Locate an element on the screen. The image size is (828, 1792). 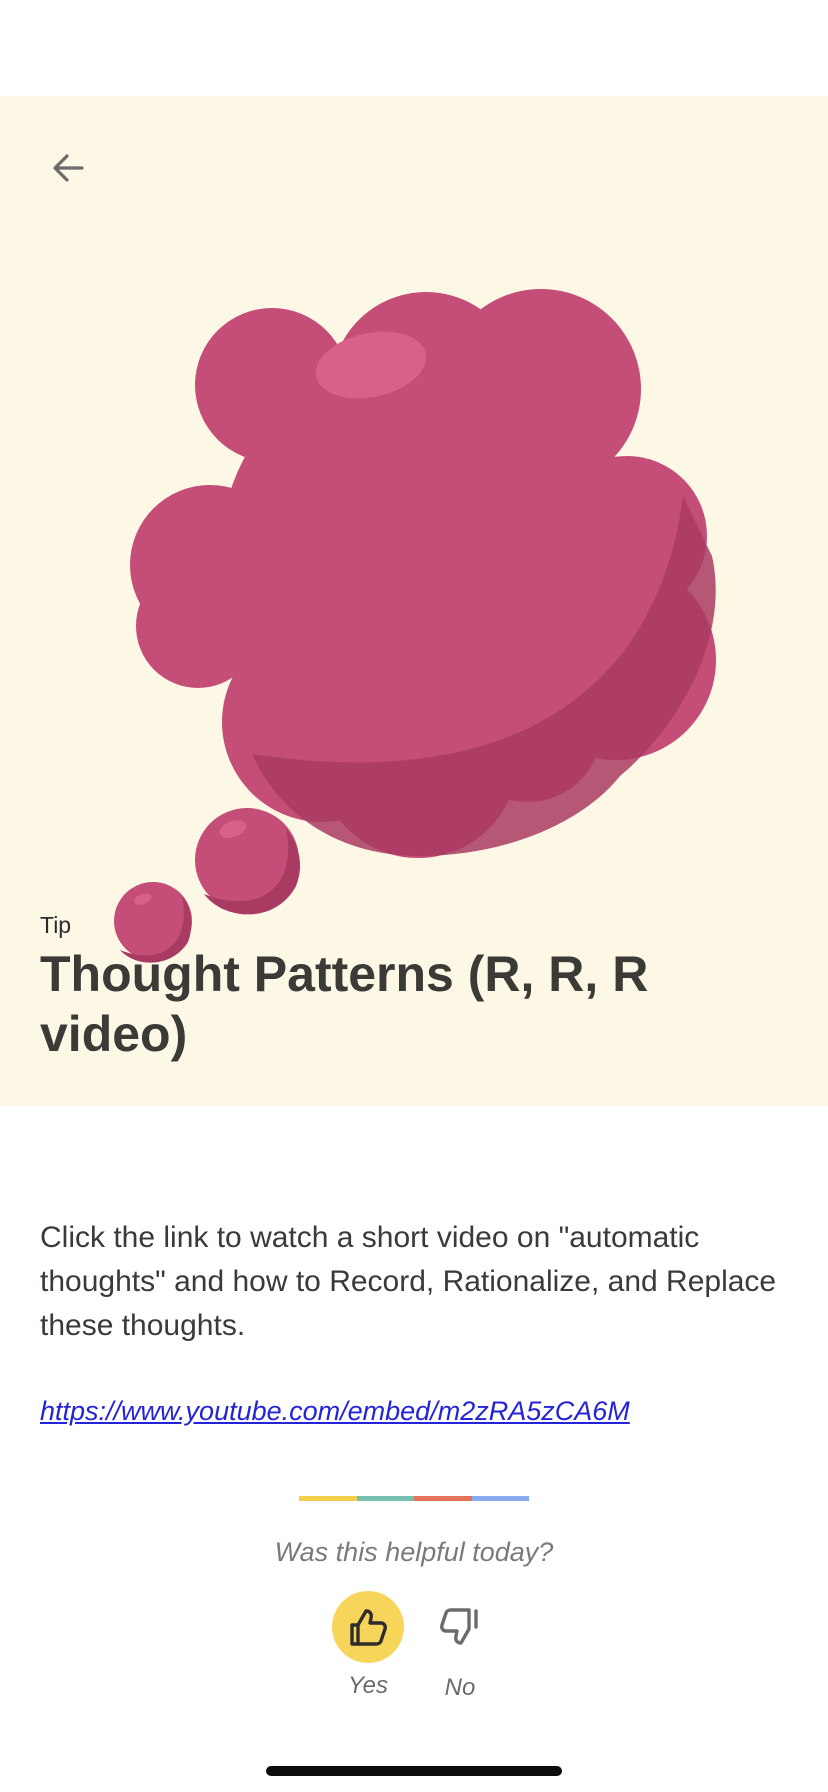
back-button is located at coordinates (68, 168).